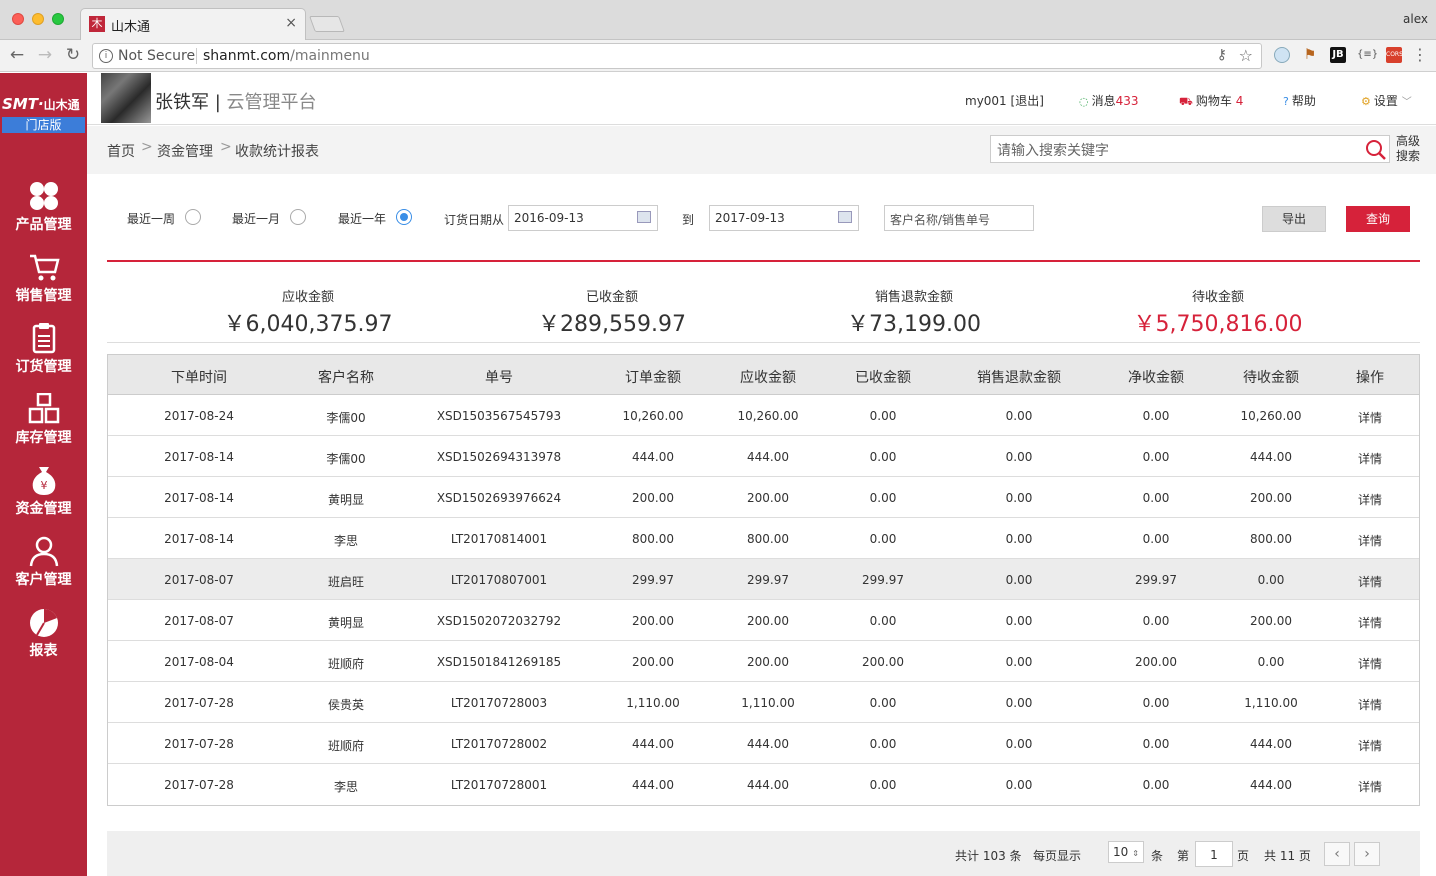  I want to click on sidebar-item-orders: 订货管理, so click(43, 357).